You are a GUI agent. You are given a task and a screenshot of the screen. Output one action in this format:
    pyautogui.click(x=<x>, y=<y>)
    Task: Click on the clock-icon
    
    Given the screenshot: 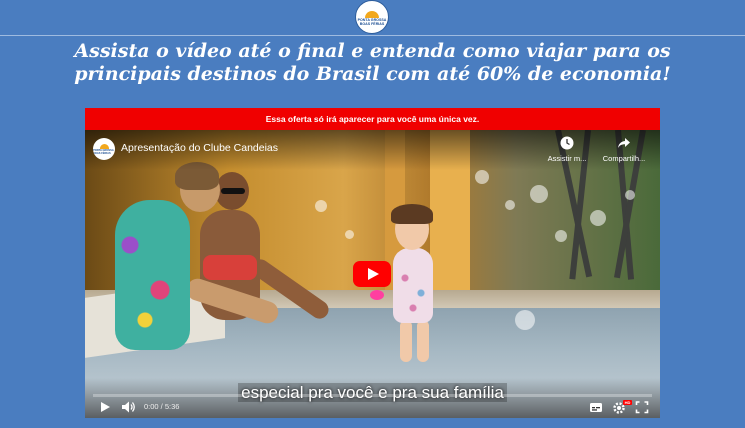 What is the action you would take?
    pyautogui.click(x=567, y=143)
    